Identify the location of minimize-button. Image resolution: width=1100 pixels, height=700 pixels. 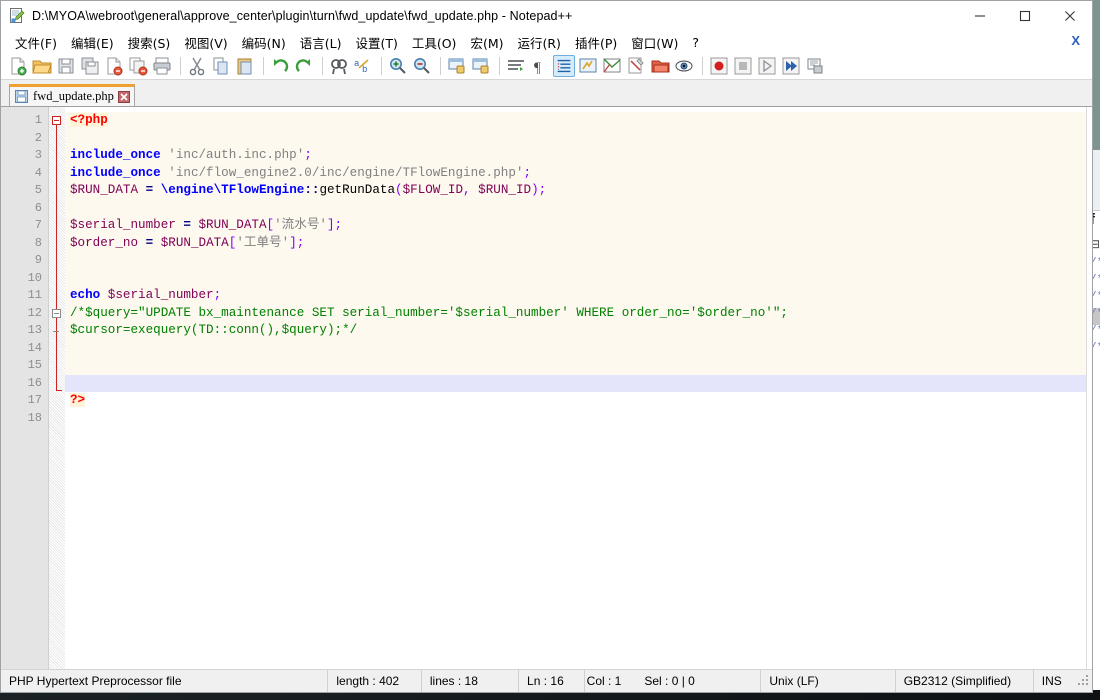
(979, 16).